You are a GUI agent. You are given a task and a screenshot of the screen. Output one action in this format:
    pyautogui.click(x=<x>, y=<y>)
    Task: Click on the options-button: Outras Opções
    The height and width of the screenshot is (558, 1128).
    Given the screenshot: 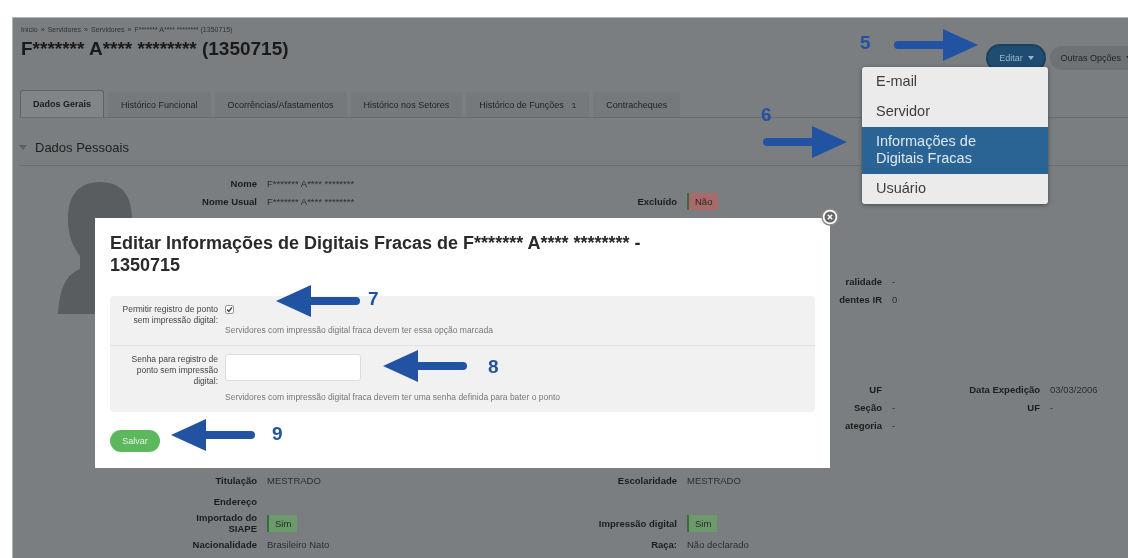 What is the action you would take?
    pyautogui.click(x=1089, y=58)
    